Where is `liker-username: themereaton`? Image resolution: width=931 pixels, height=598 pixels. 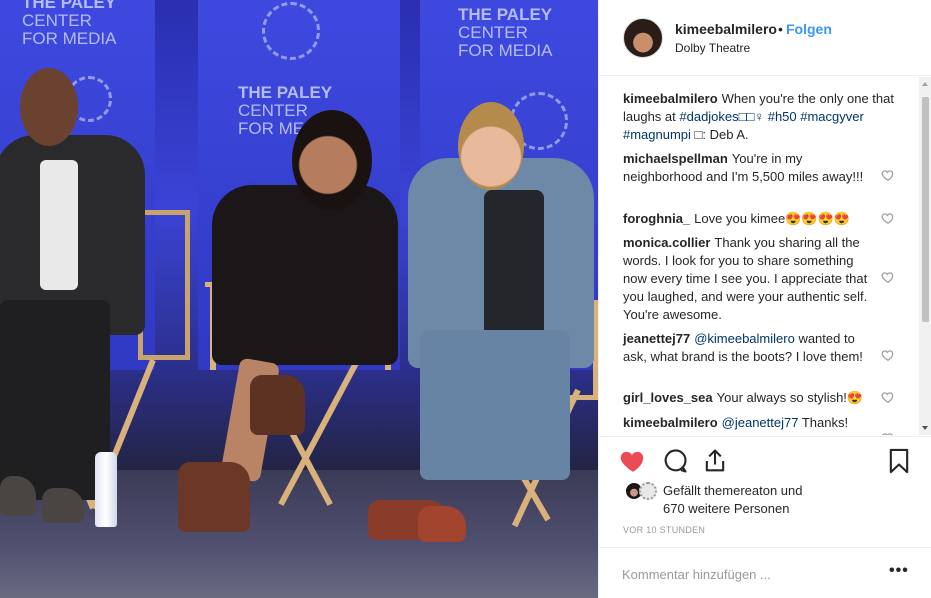 liker-username: themereaton is located at coordinates (740, 490).